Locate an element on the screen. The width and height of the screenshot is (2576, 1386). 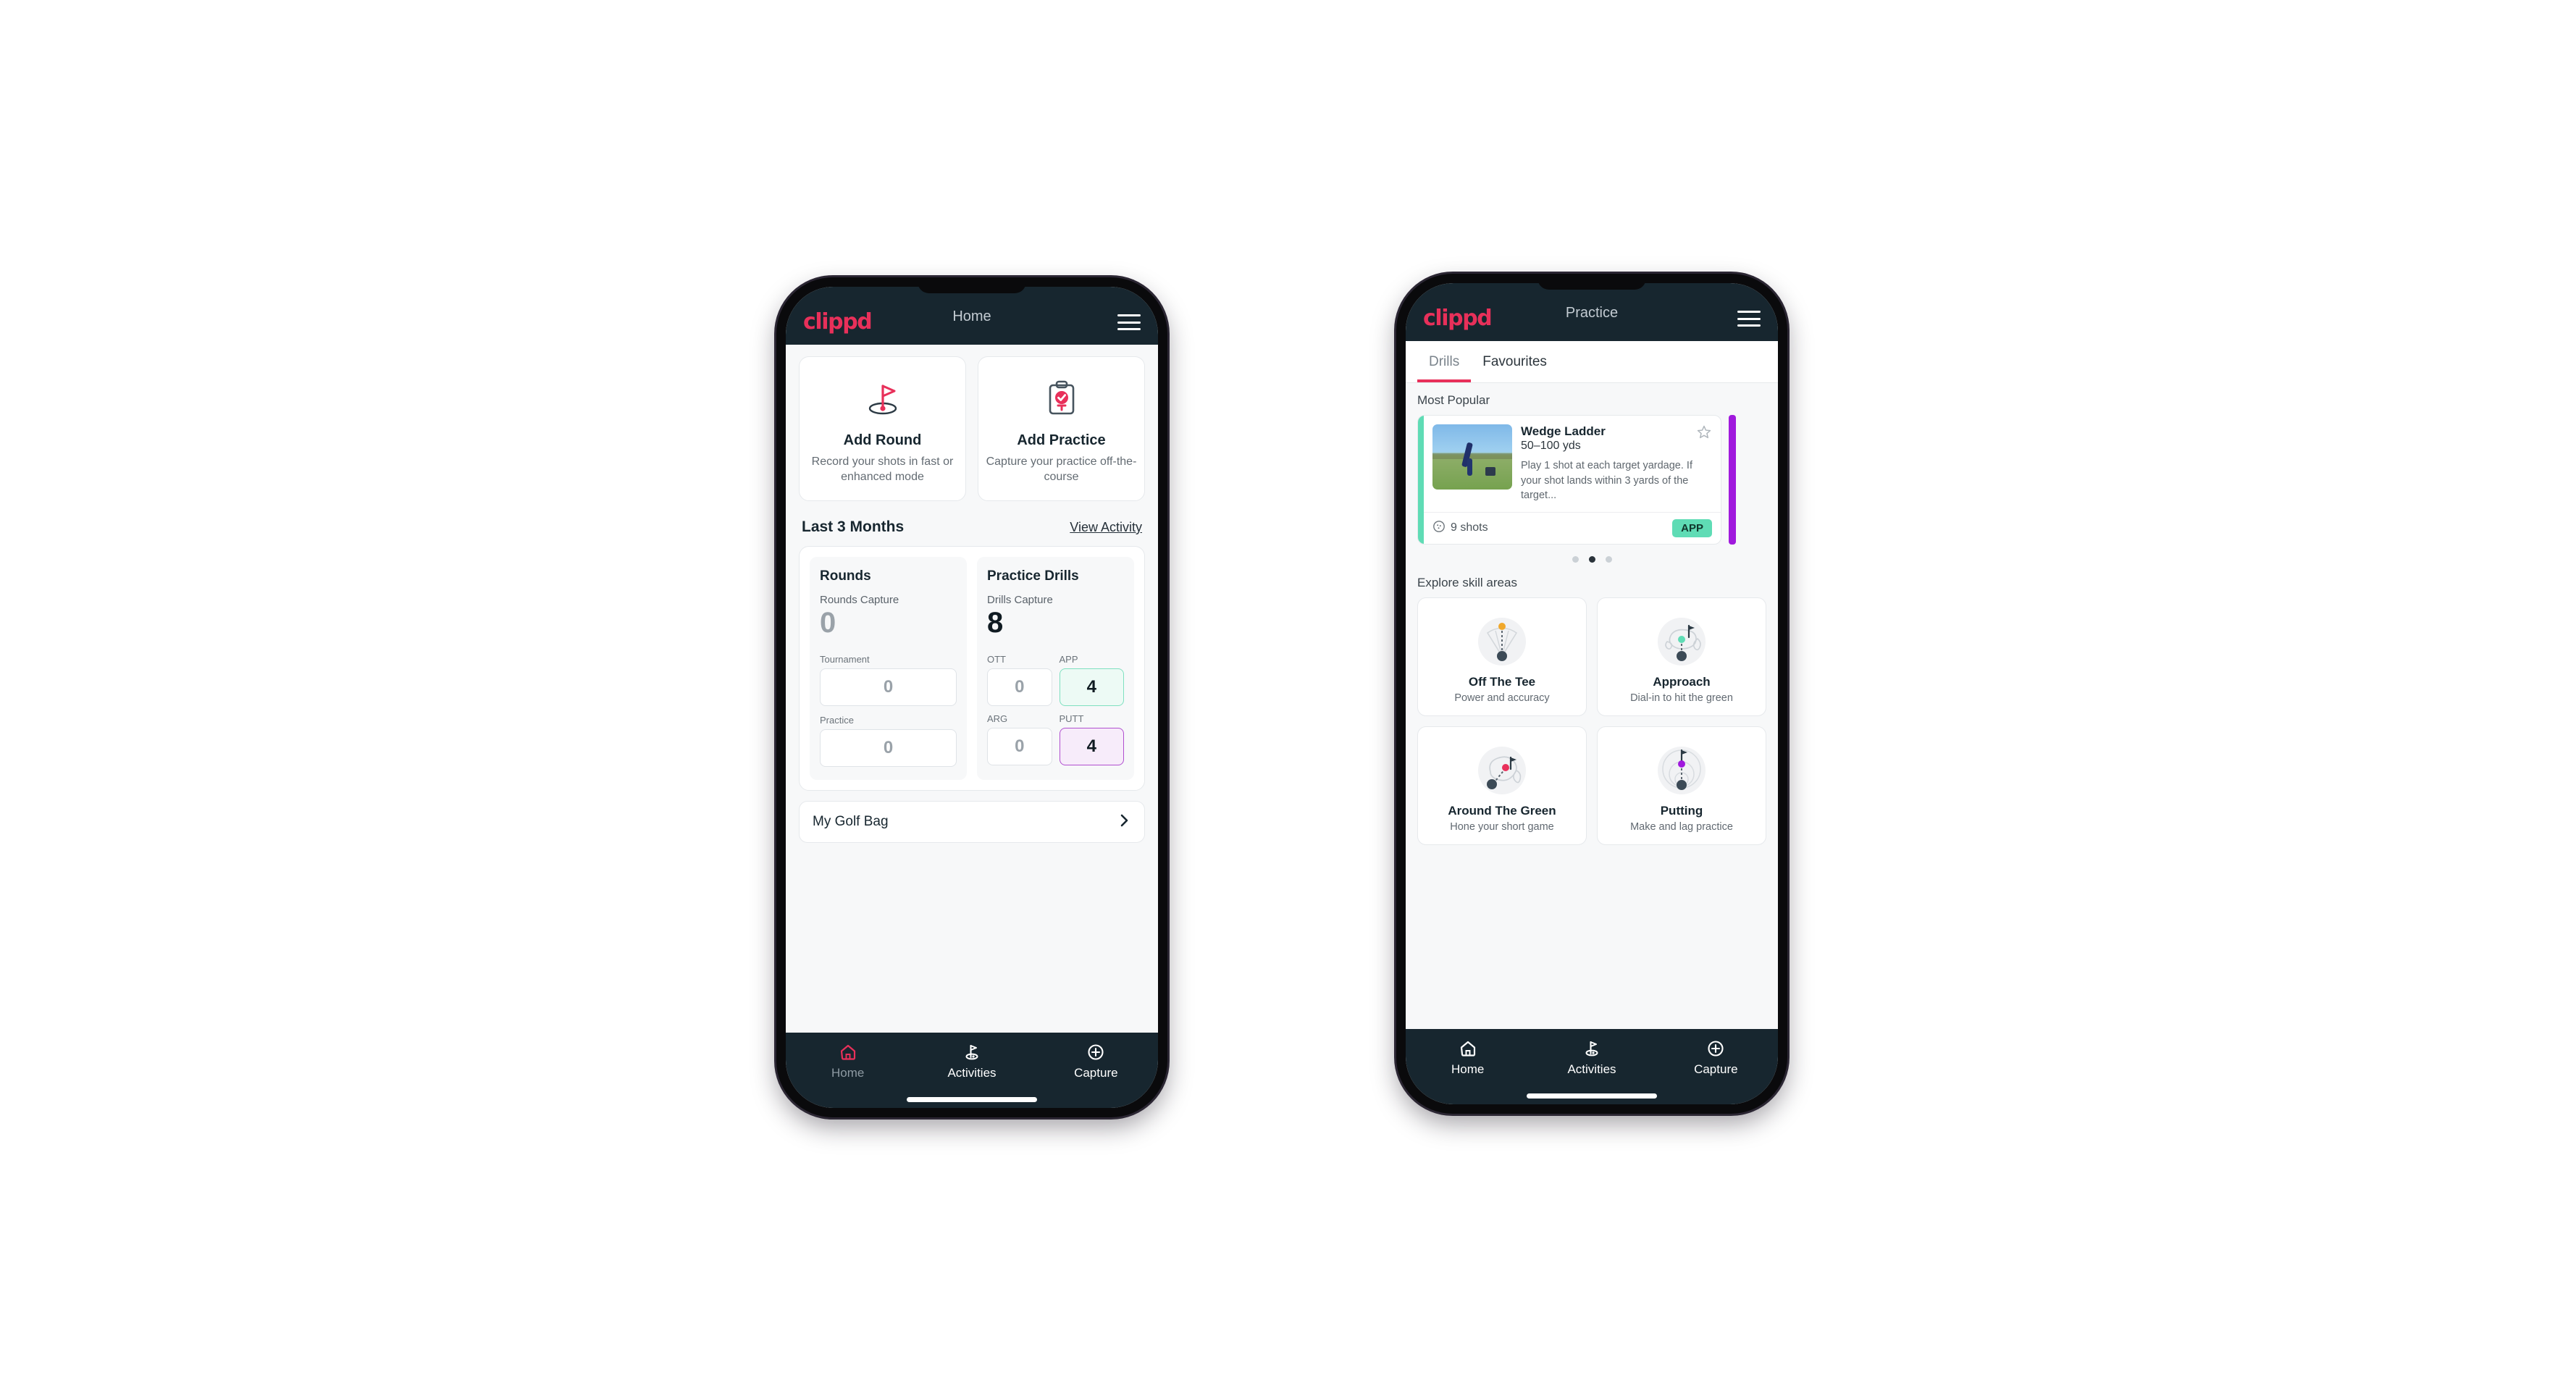
view-activity-link: View Activity is located at coordinates (1106, 527).